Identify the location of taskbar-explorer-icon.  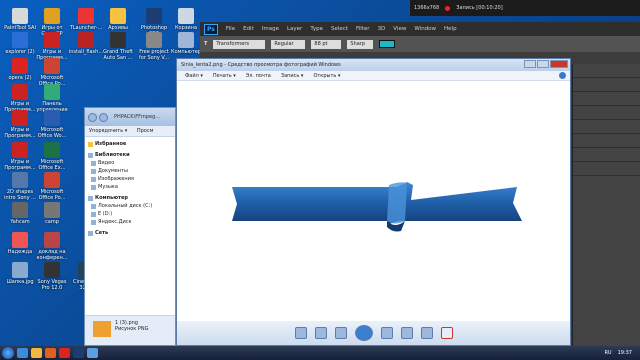
(36, 353).